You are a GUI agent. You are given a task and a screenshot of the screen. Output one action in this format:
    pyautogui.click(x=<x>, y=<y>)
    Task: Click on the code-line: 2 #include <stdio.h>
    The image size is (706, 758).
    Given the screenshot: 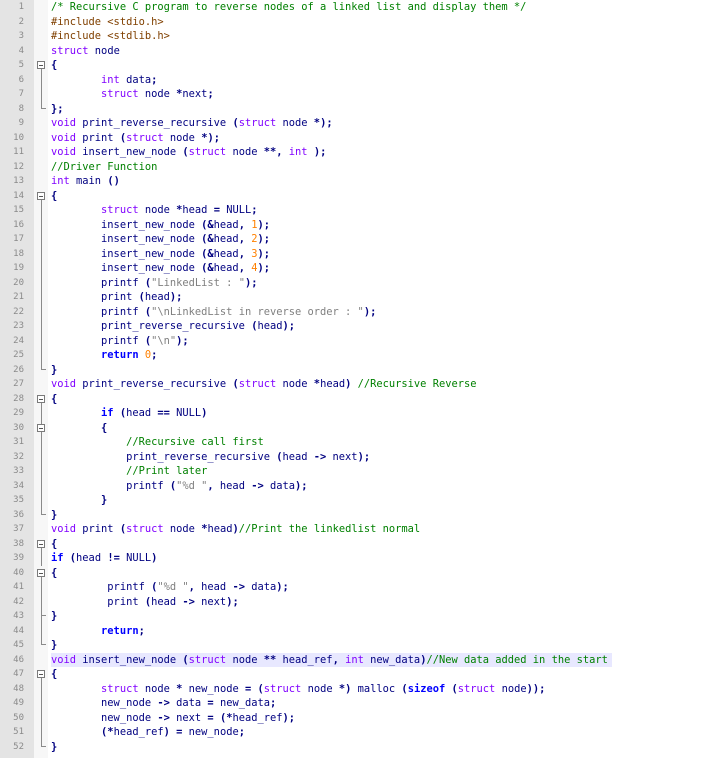 What is the action you would take?
    pyautogui.click(x=353, y=22)
    